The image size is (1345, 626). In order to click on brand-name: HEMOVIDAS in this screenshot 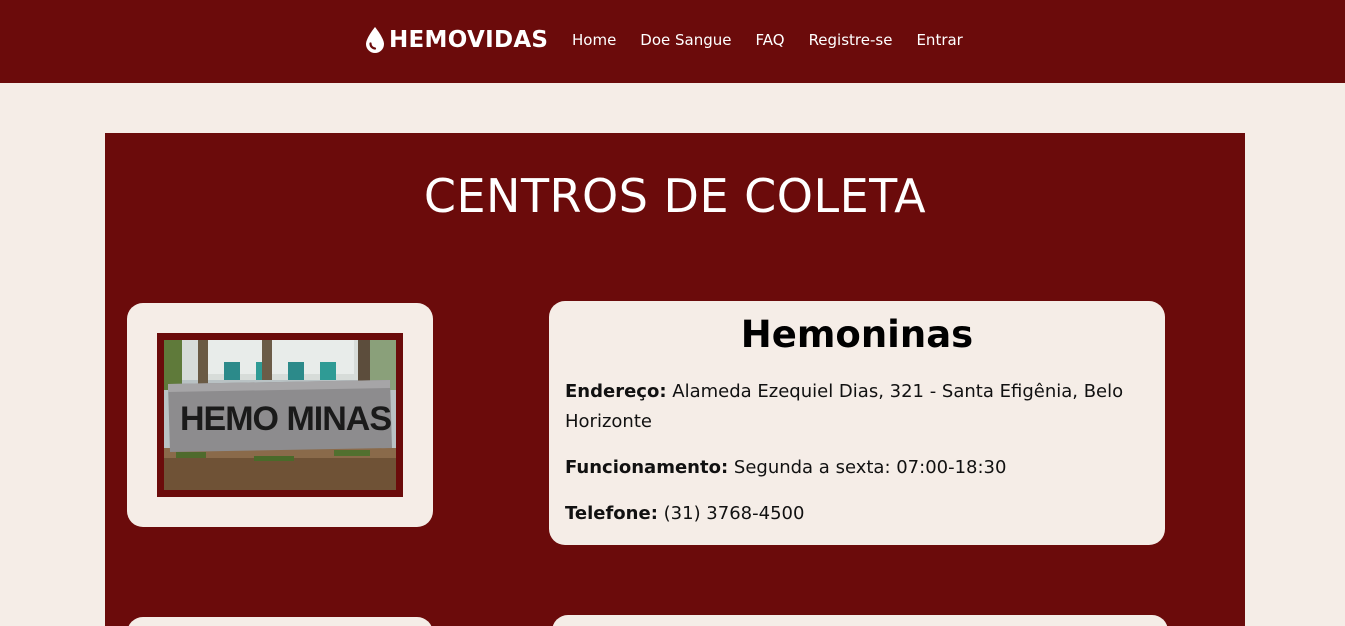, I will do `click(469, 40)`.